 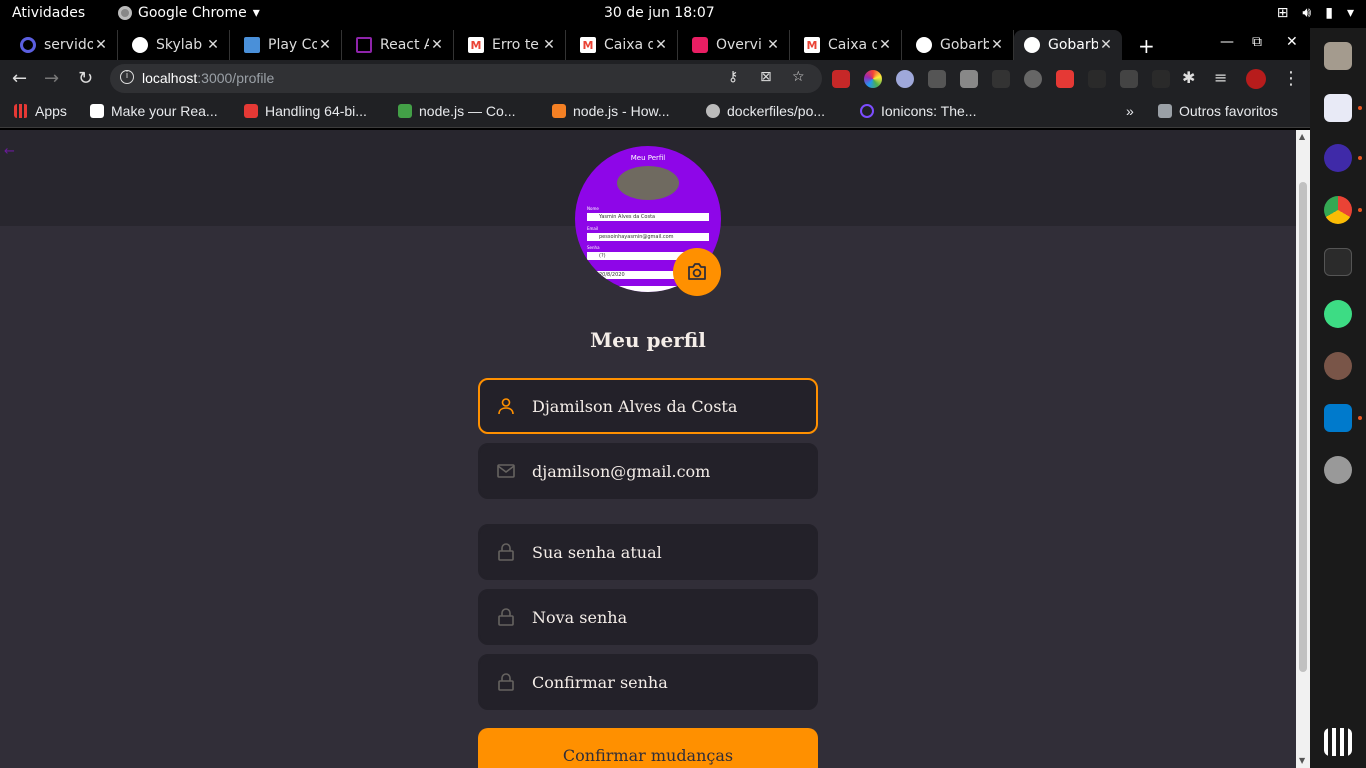 What do you see at coordinates (208, 78) in the screenshot?
I see `url-text: localhost:3000/profile` at bounding box center [208, 78].